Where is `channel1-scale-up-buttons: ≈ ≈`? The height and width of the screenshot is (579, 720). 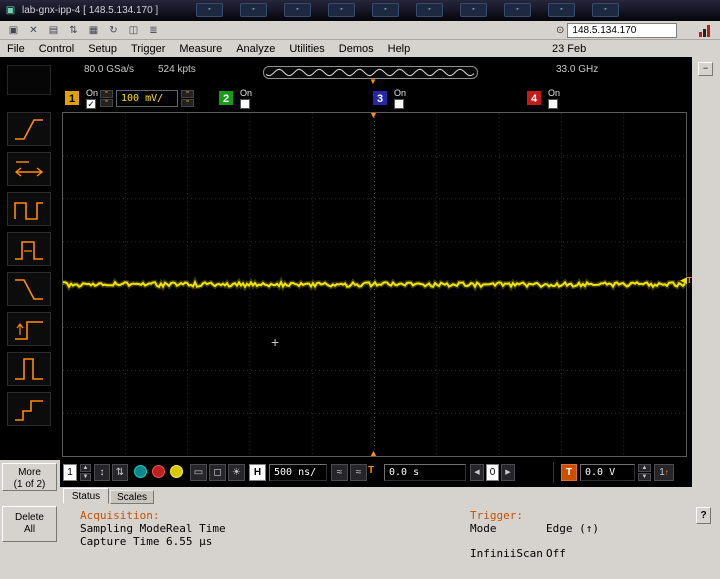
channel1-scale-up-buttons: ≈ ≈ is located at coordinates (187, 98).